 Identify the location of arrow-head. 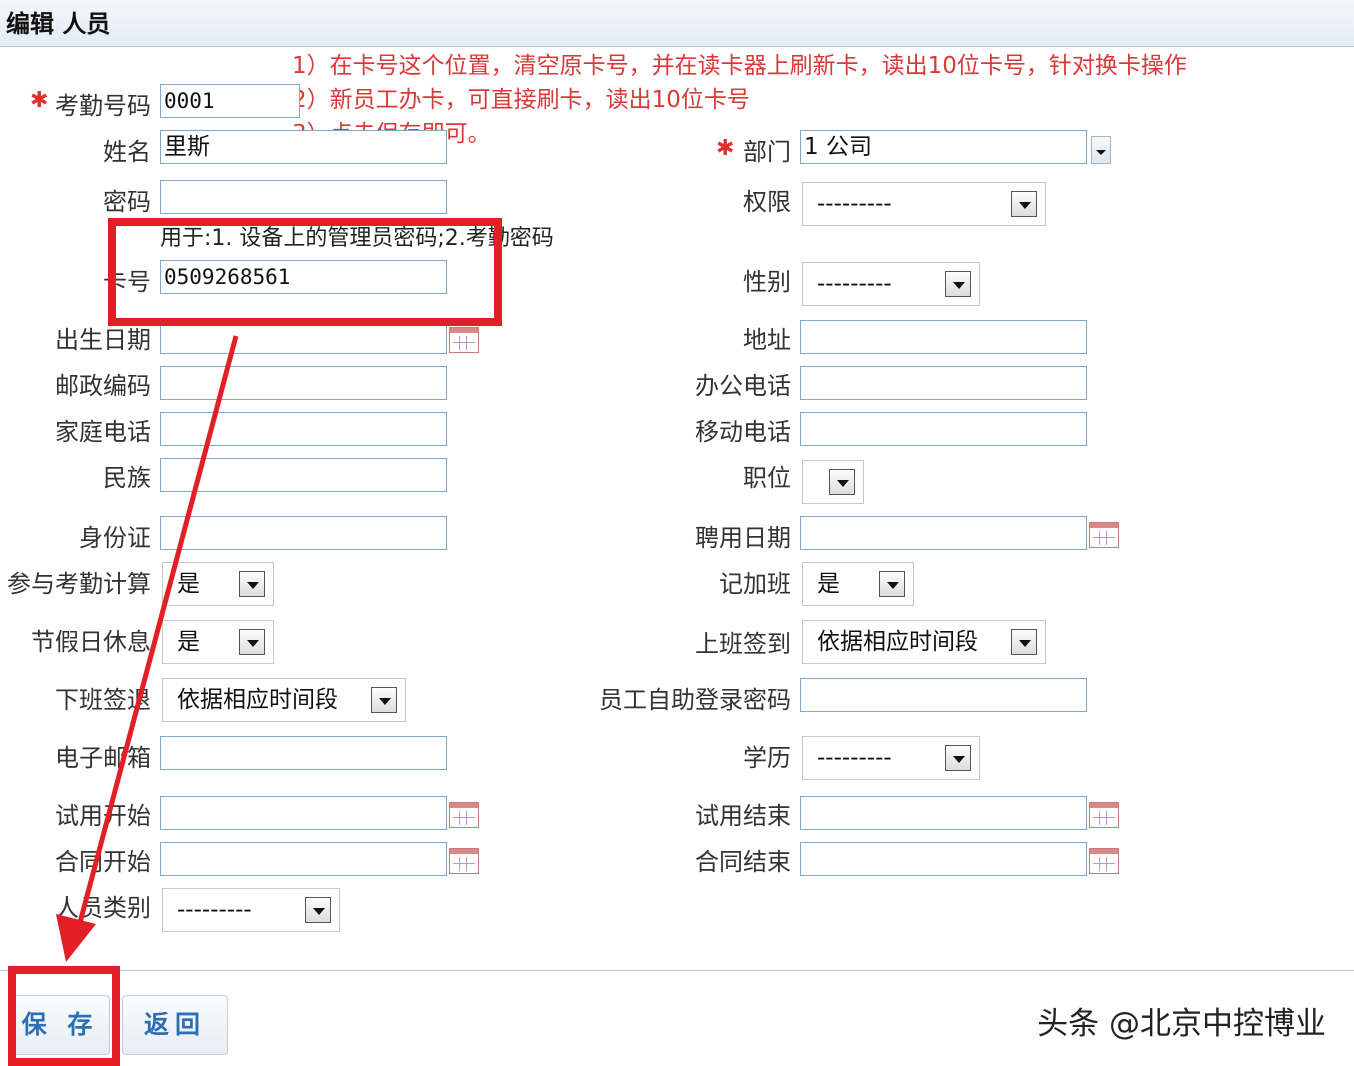
(76, 938).